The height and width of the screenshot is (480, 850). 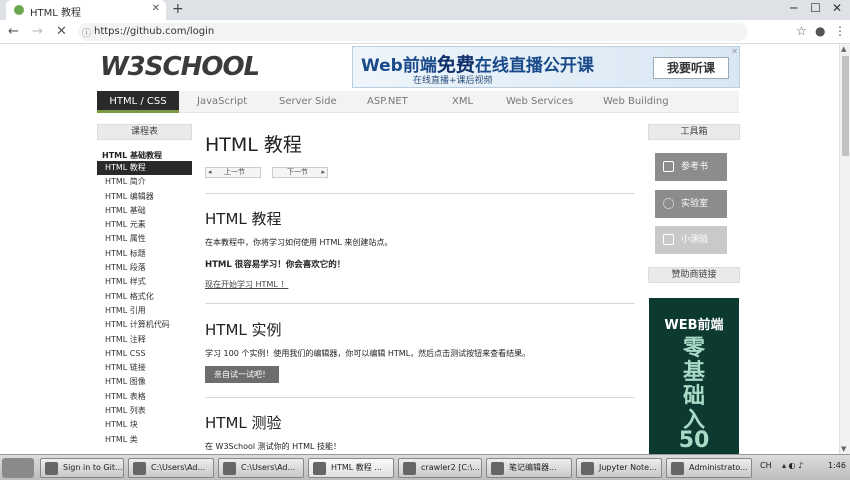 I want to click on browser-tab: HTML 教程 ✕, so click(x=86, y=10).